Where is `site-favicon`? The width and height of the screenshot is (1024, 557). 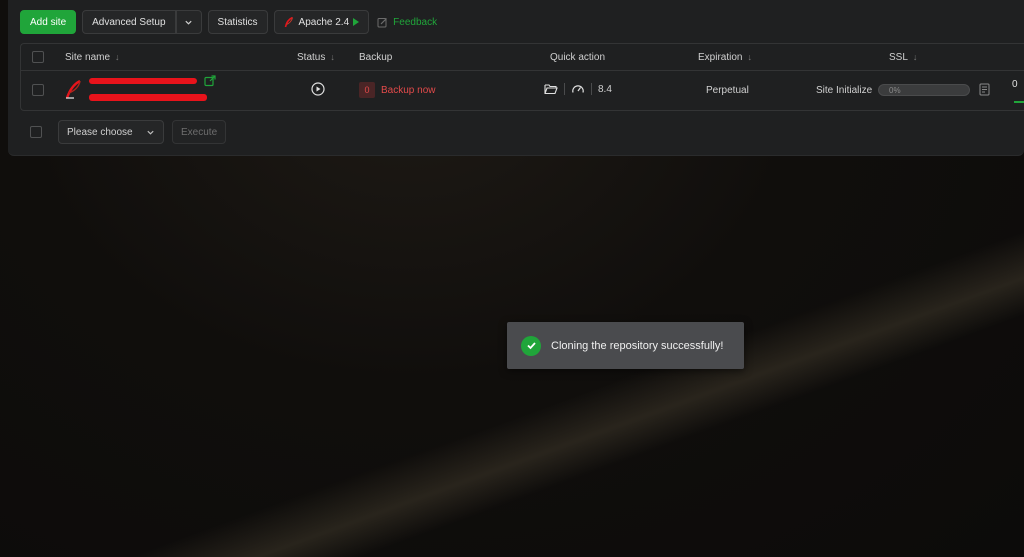
site-favicon is located at coordinates (74, 90).